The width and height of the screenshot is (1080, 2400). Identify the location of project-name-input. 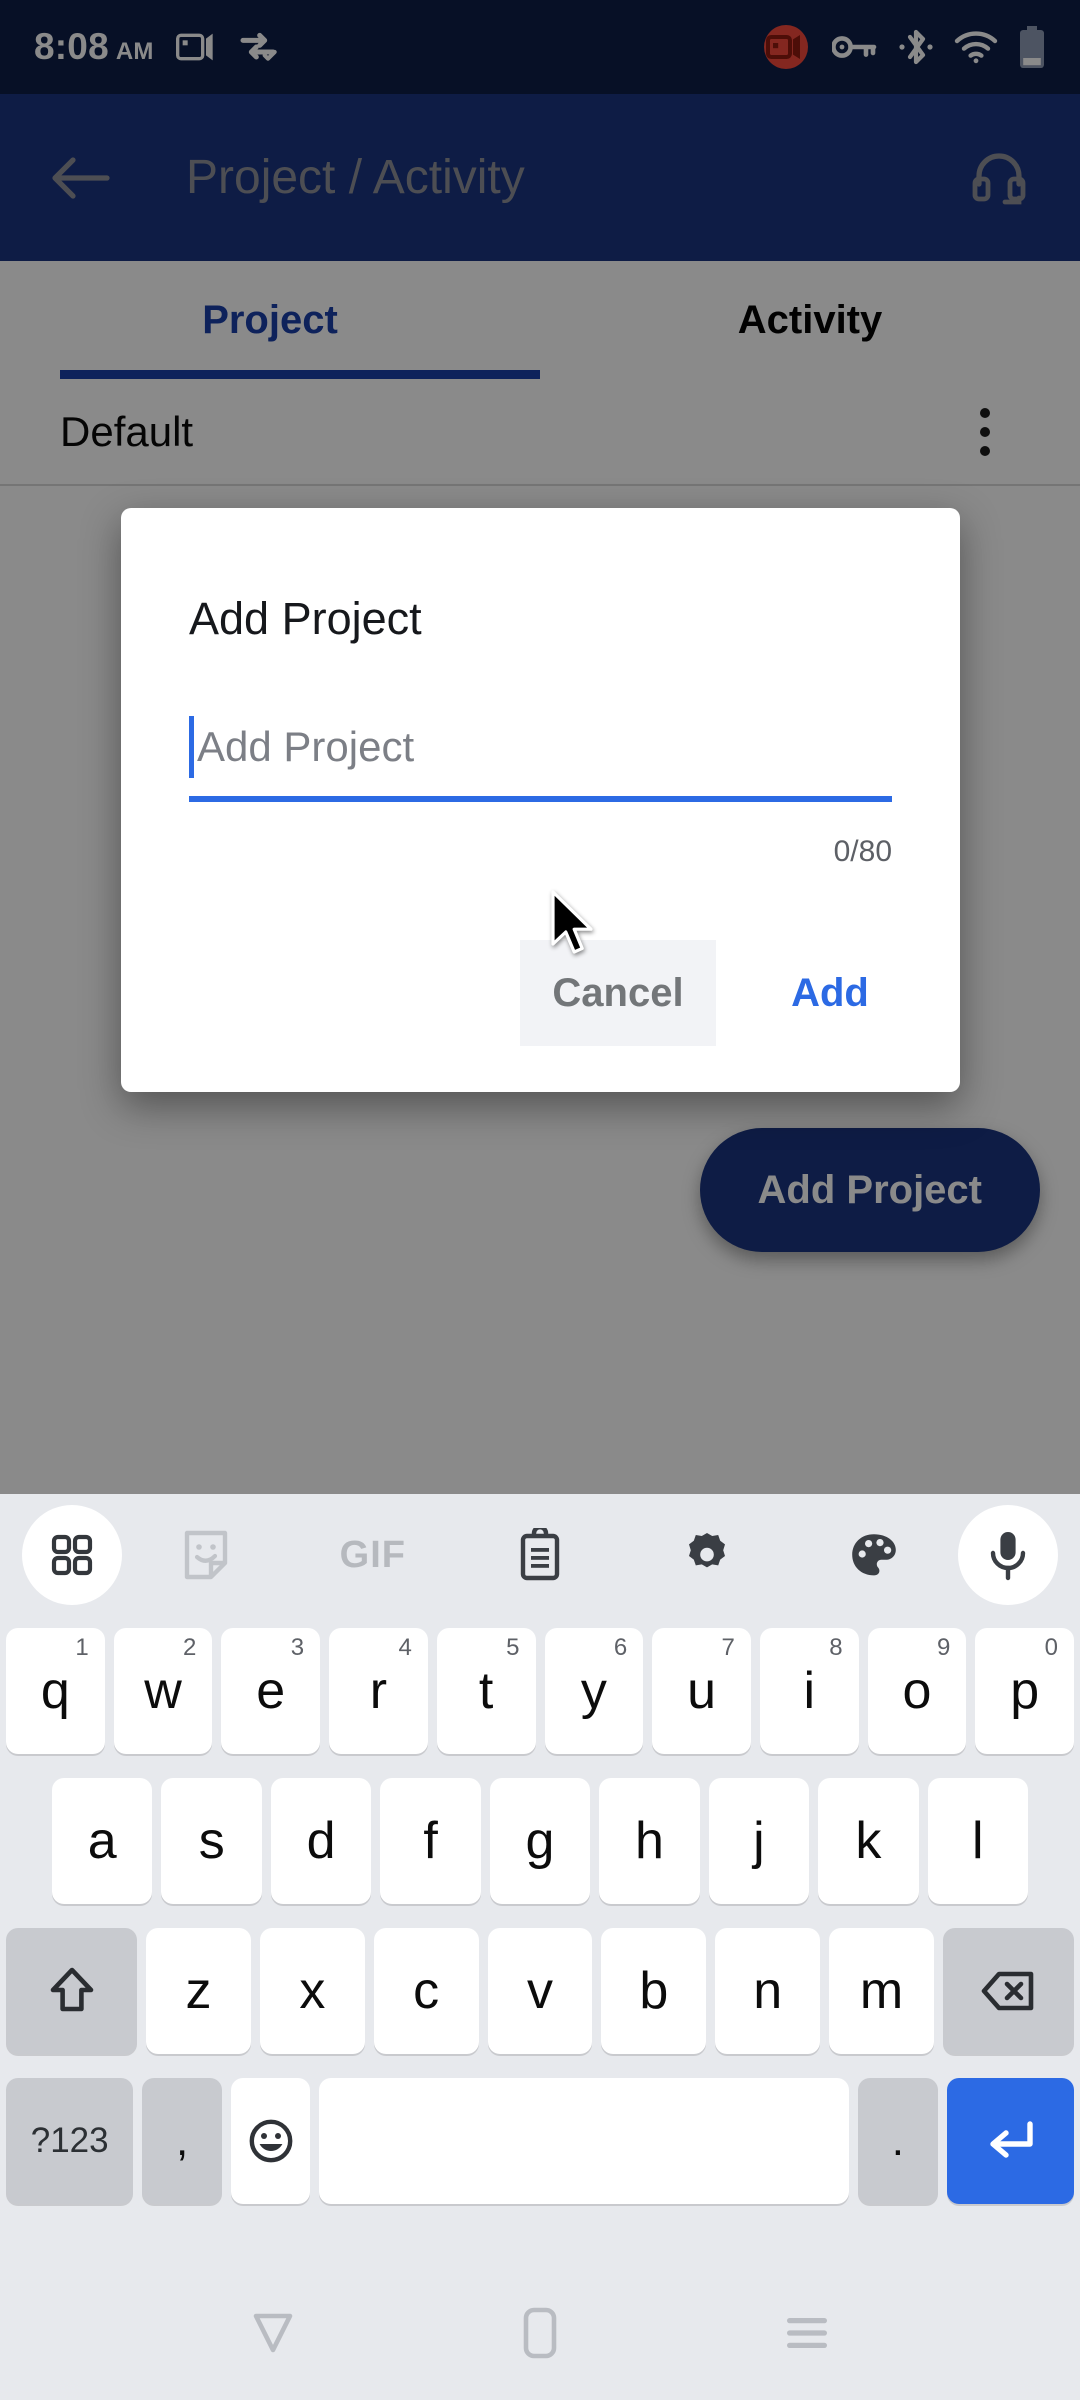
(544, 747).